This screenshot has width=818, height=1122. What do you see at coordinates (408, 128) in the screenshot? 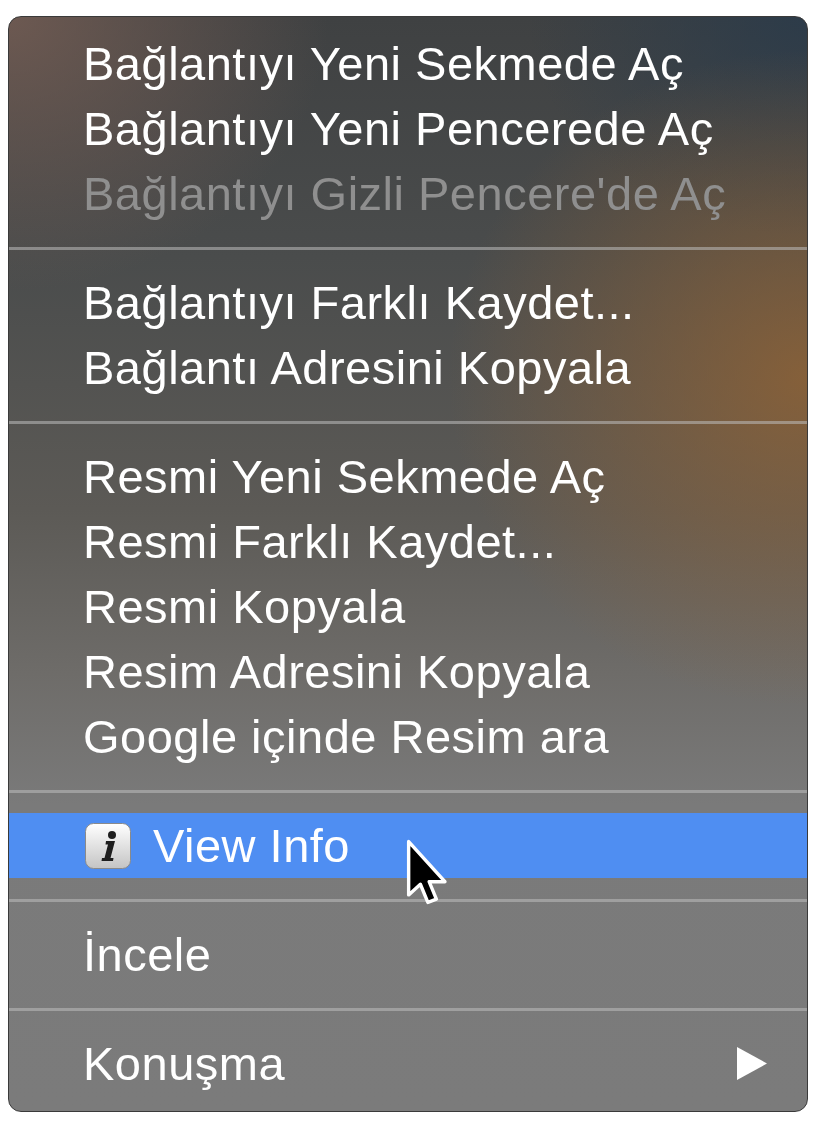
I see `menu-item: Bağlantıyı Yeni Pencerede Aç` at bounding box center [408, 128].